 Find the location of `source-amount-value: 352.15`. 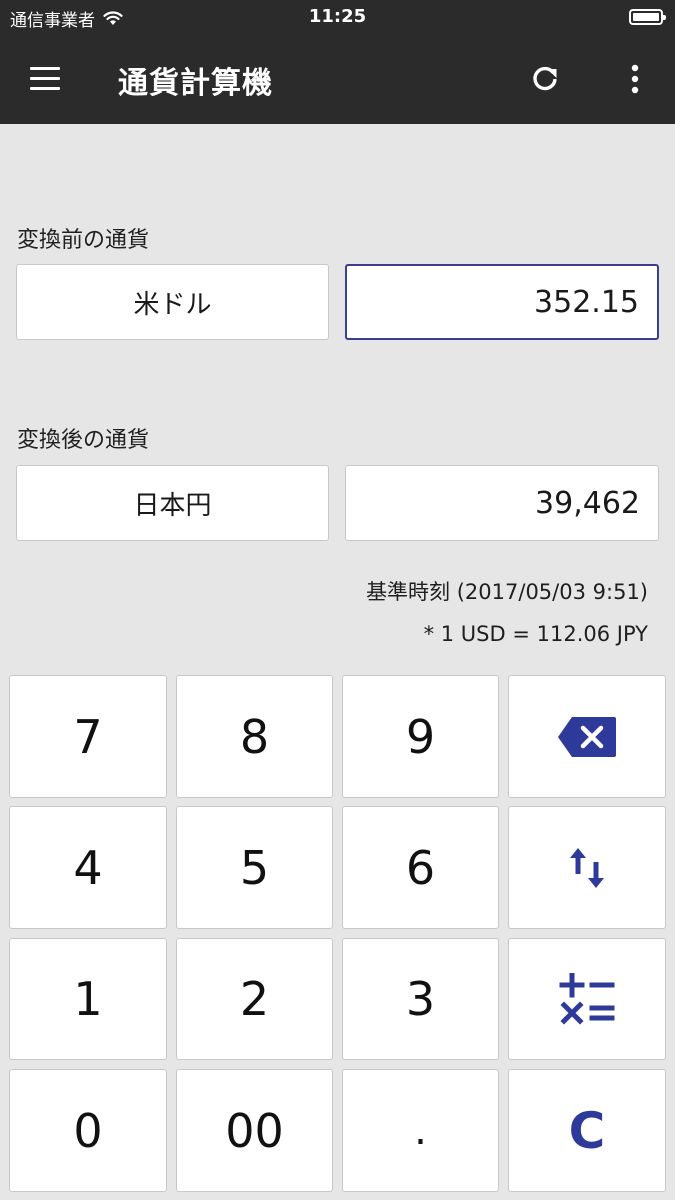

source-amount-value: 352.15 is located at coordinates (586, 302).